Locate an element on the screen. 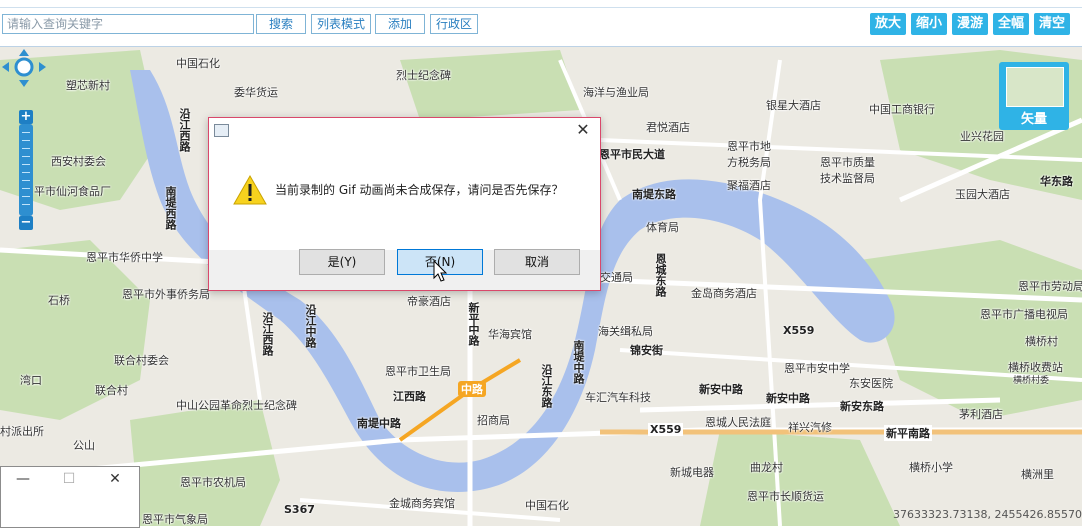  poi-label: 恩城人民法庭 is located at coordinates (738, 422).